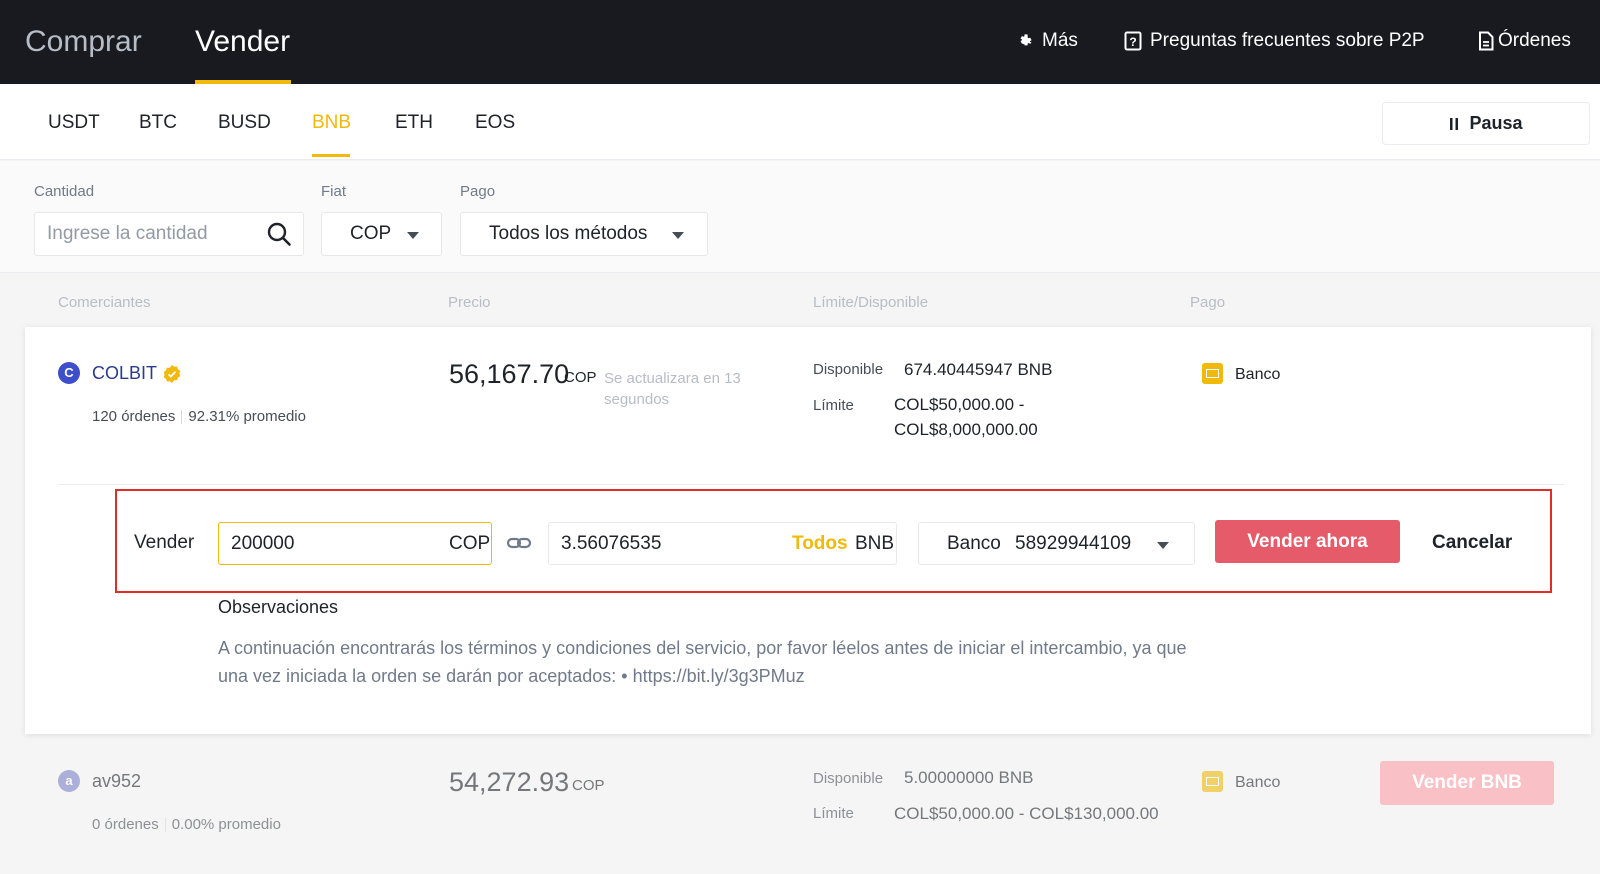 The height and width of the screenshot is (874, 1600). What do you see at coordinates (509, 782) in the screenshot?
I see `ad-price: 54,272.93` at bounding box center [509, 782].